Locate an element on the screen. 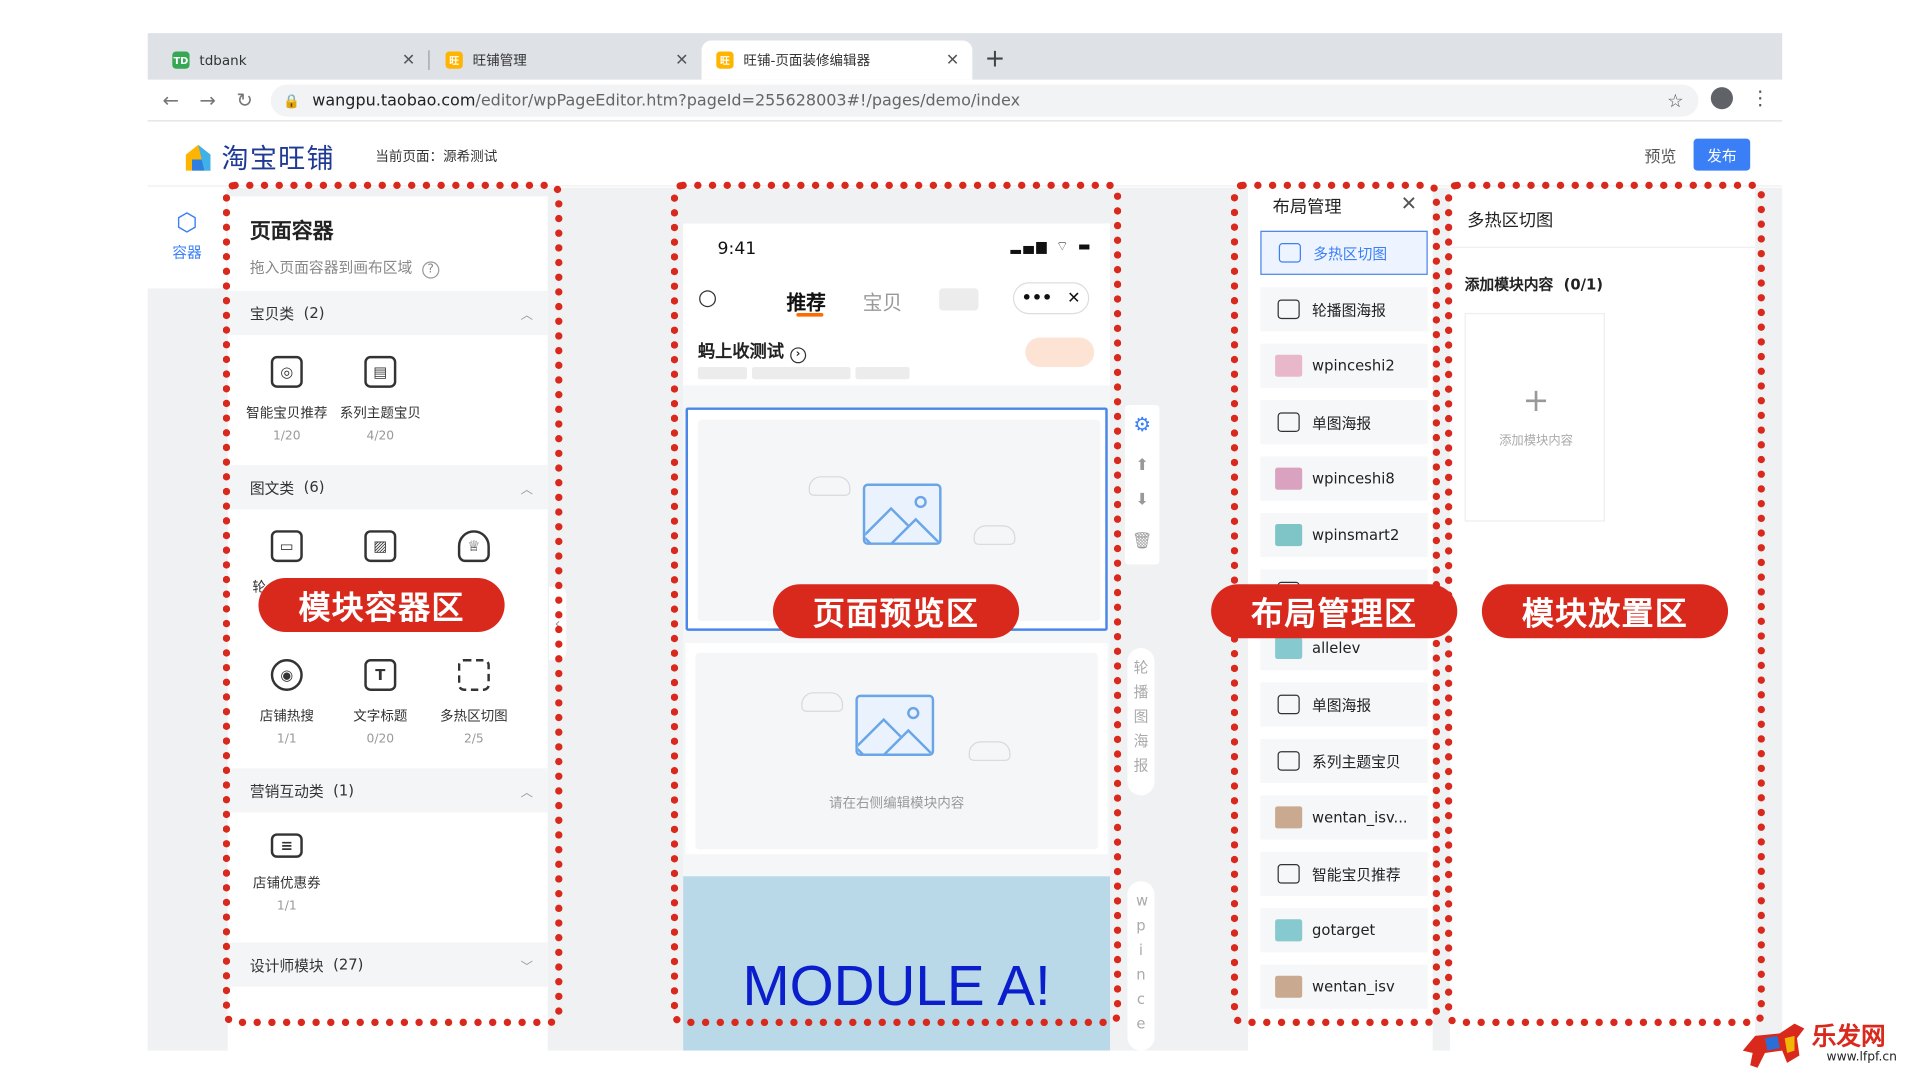 Image resolution: width=1920 pixels, height=1080 pixels. settings-gear-icon: ⚙ is located at coordinates (1142, 423).